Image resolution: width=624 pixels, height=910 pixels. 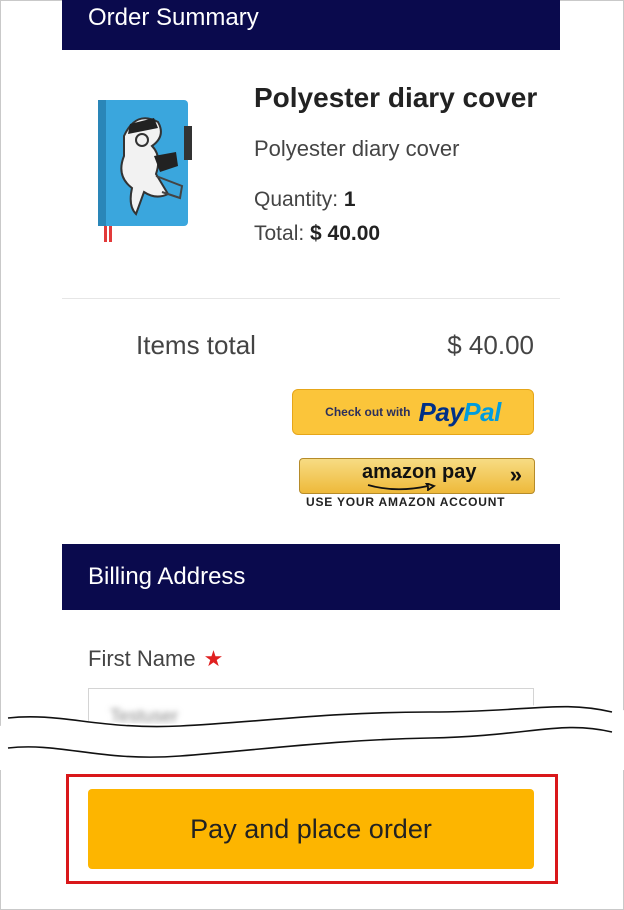 I want to click on place-order-button: Pay and place order, so click(x=311, y=829).